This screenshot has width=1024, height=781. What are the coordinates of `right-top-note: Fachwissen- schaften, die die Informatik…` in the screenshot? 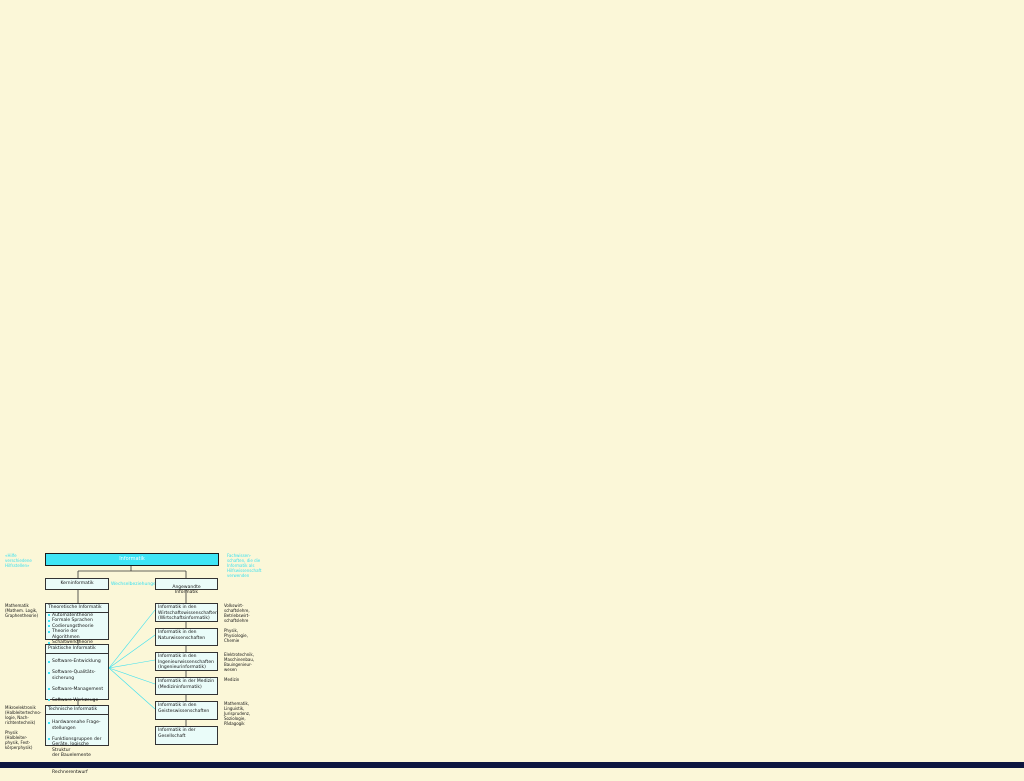 It's located at (244, 565).